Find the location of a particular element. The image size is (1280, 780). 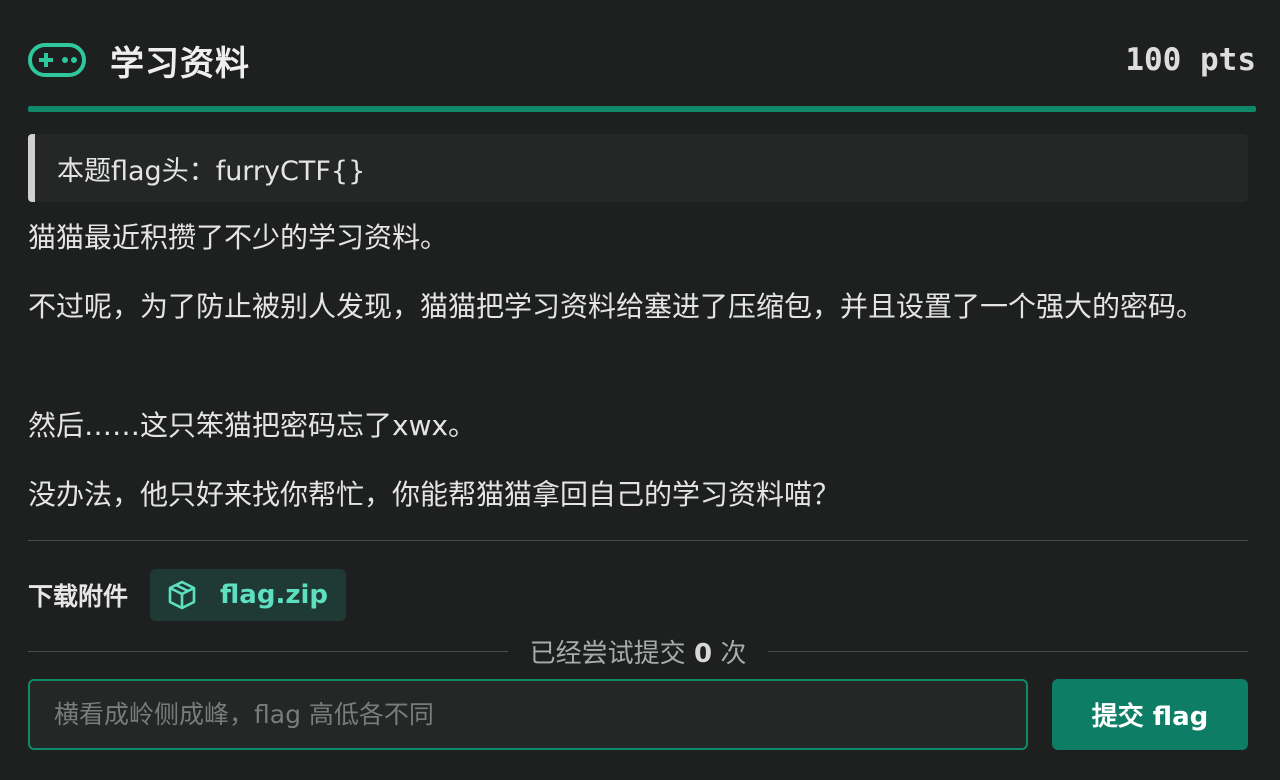

attempts-prefix: 已经尝试提交 is located at coordinates (607, 653).